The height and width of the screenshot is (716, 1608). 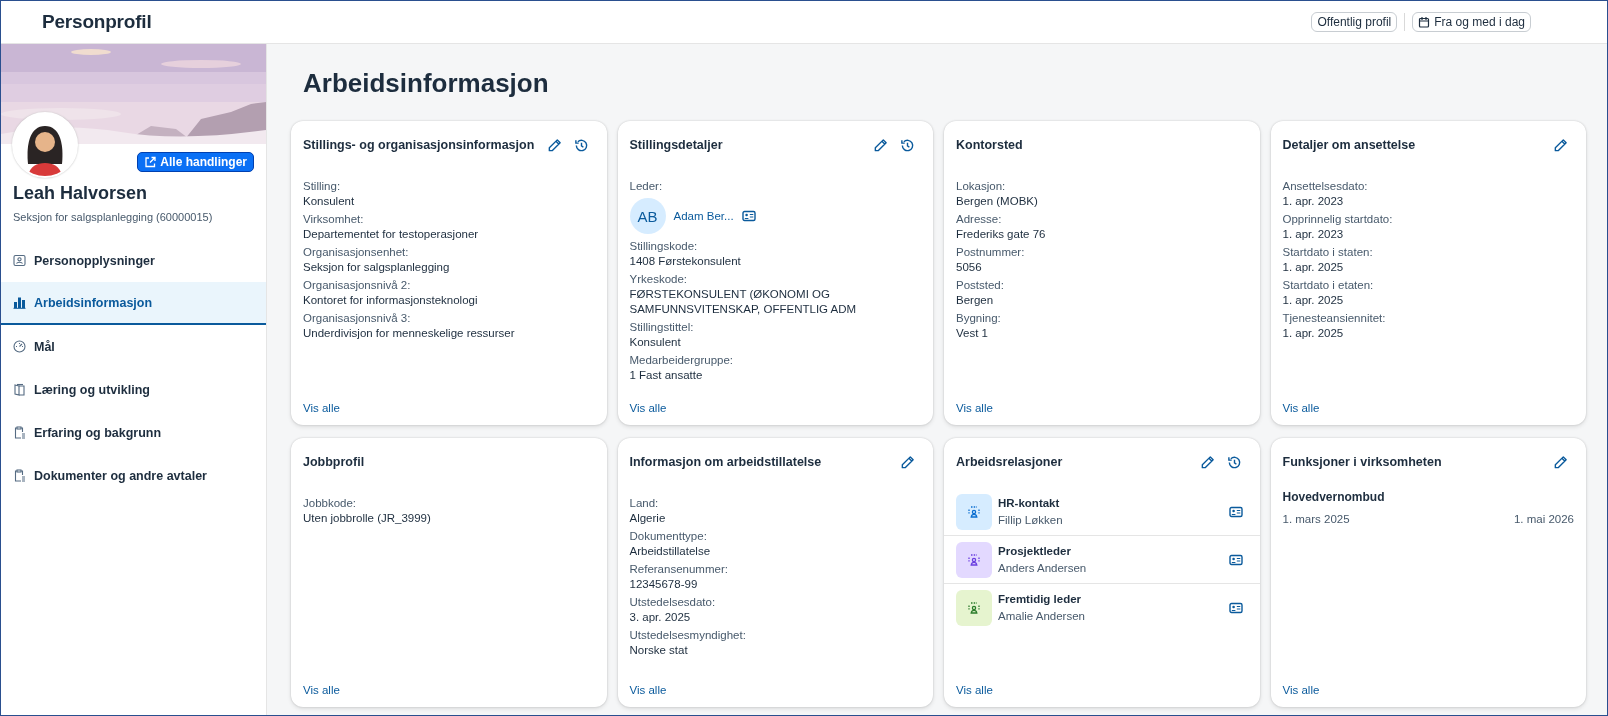 What do you see at coordinates (330, 503) in the screenshot?
I see `field-label: Jobbkode:` at bounding box center [330, 503].